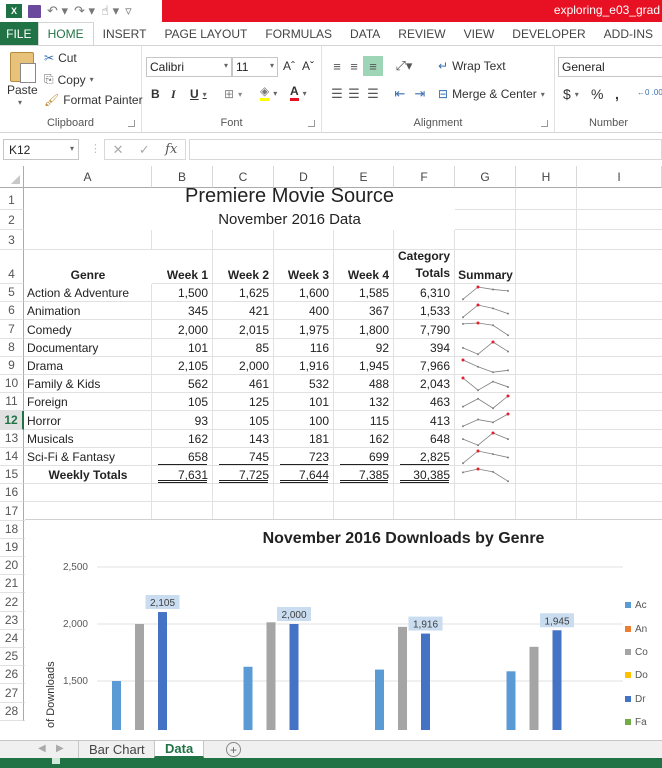  Describe the element at coordinates (364, 439) in the screenshot. I see `value-cell-w4: 162` at that location.